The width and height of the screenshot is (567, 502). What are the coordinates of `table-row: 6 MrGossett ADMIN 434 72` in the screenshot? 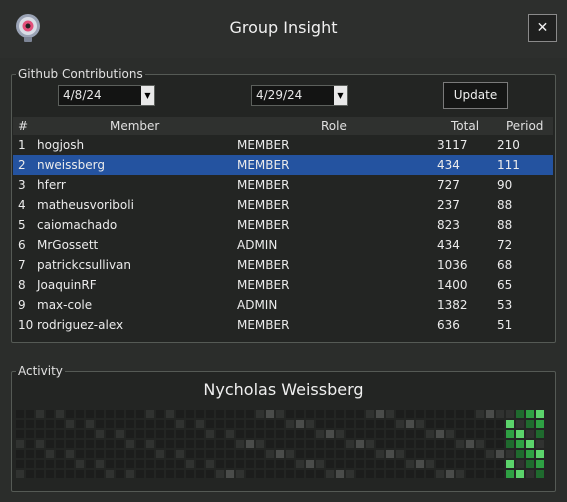 It's located at (283, 245).